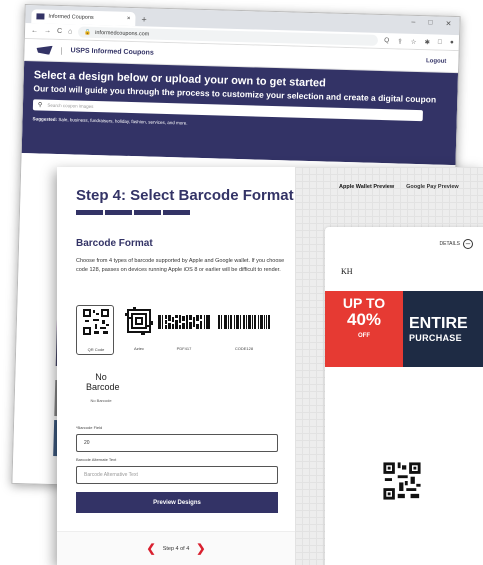  I want to click on pdf417-barcode-icon, so click(184, 322).